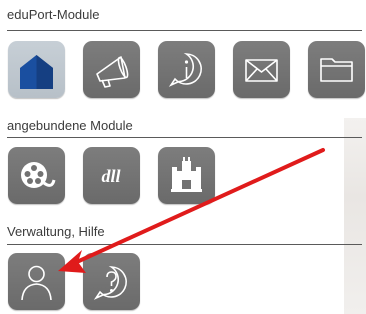 This screenshot has width=366, height=314. I want to click on dll-logo-text: dll, so click(110, 176).